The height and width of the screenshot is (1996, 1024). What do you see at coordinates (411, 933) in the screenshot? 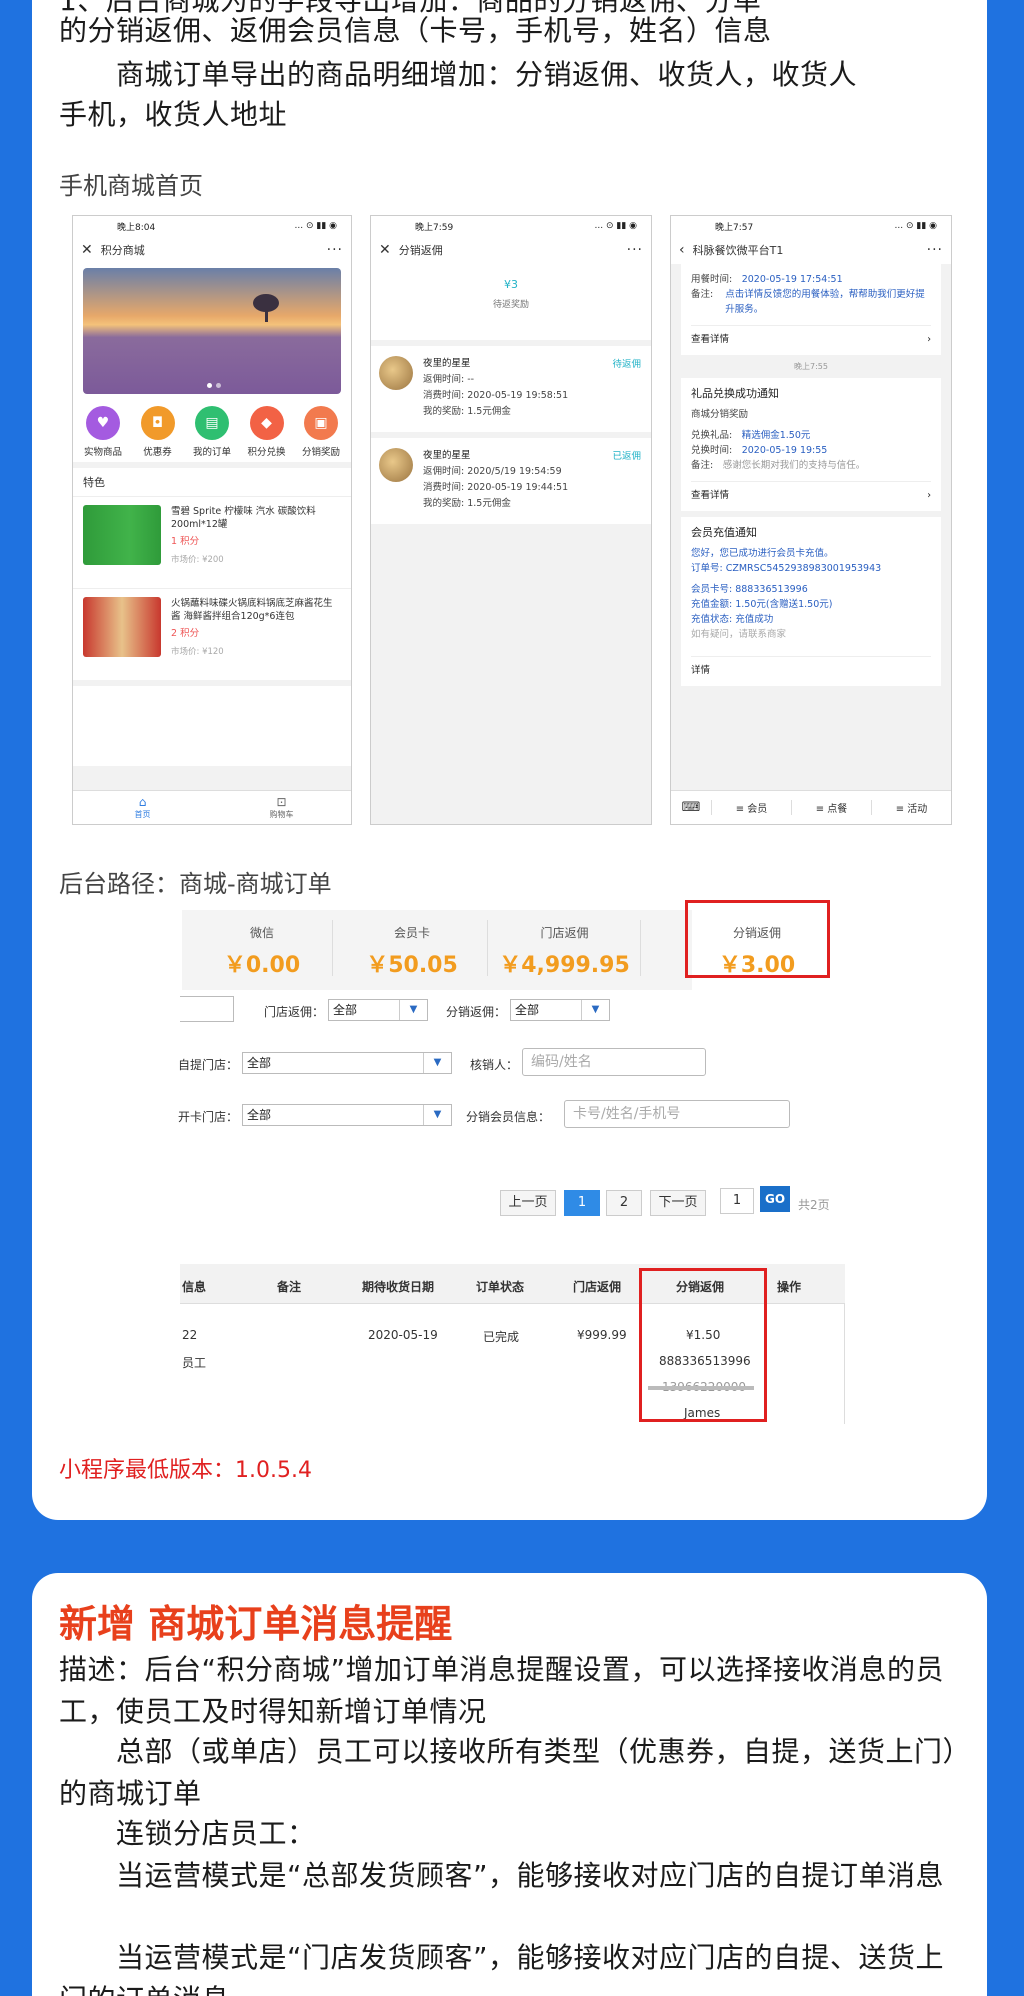
I see `stat-label: 会员卡` at bounding box center [411, 933].